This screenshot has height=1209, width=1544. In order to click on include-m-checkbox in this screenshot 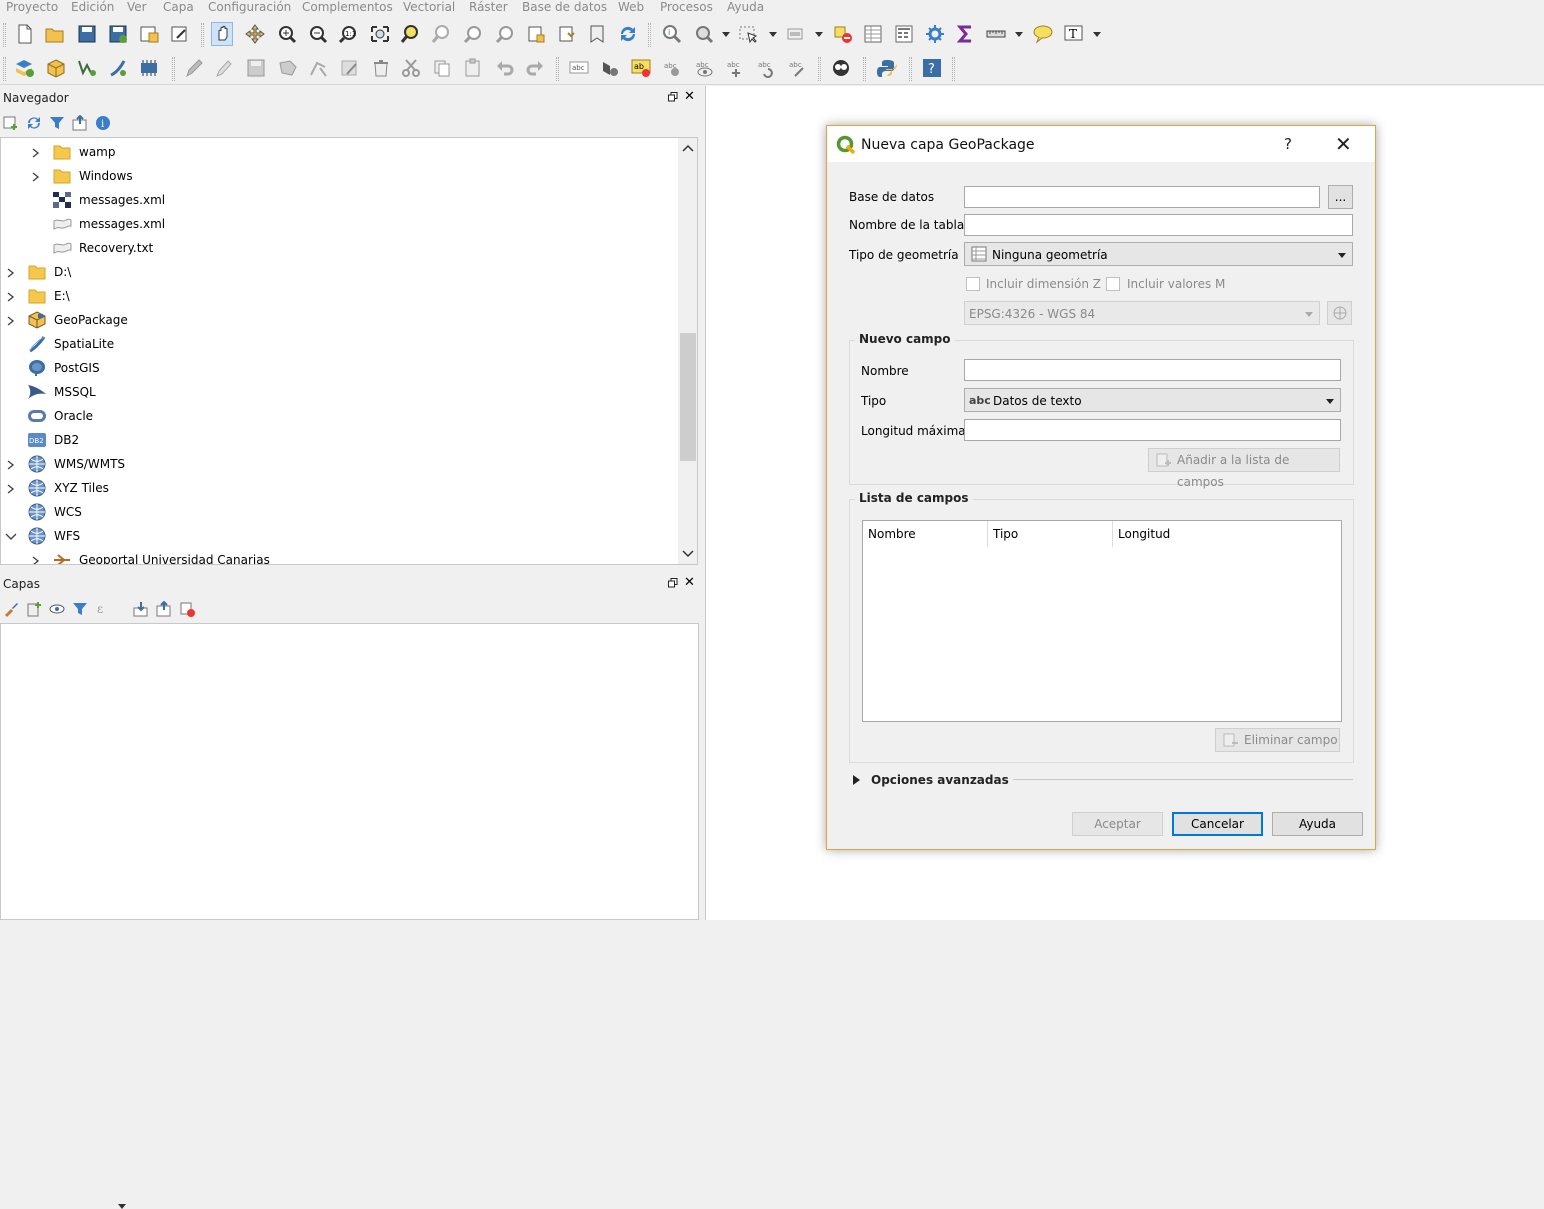, I will do `click(1113, 284)`.